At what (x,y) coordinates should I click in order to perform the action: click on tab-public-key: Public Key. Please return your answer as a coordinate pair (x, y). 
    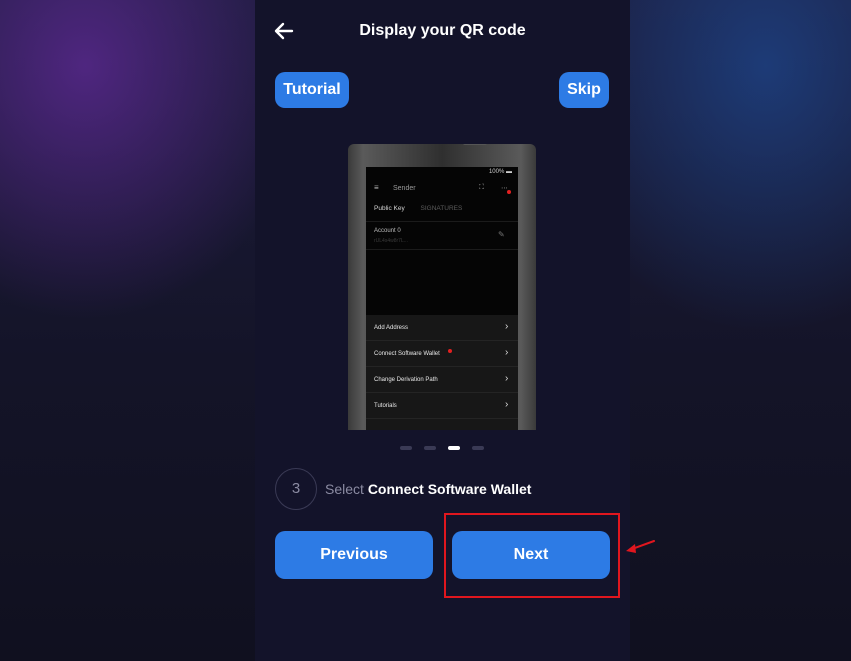
    Looking at the image, I should click on (389, 208).